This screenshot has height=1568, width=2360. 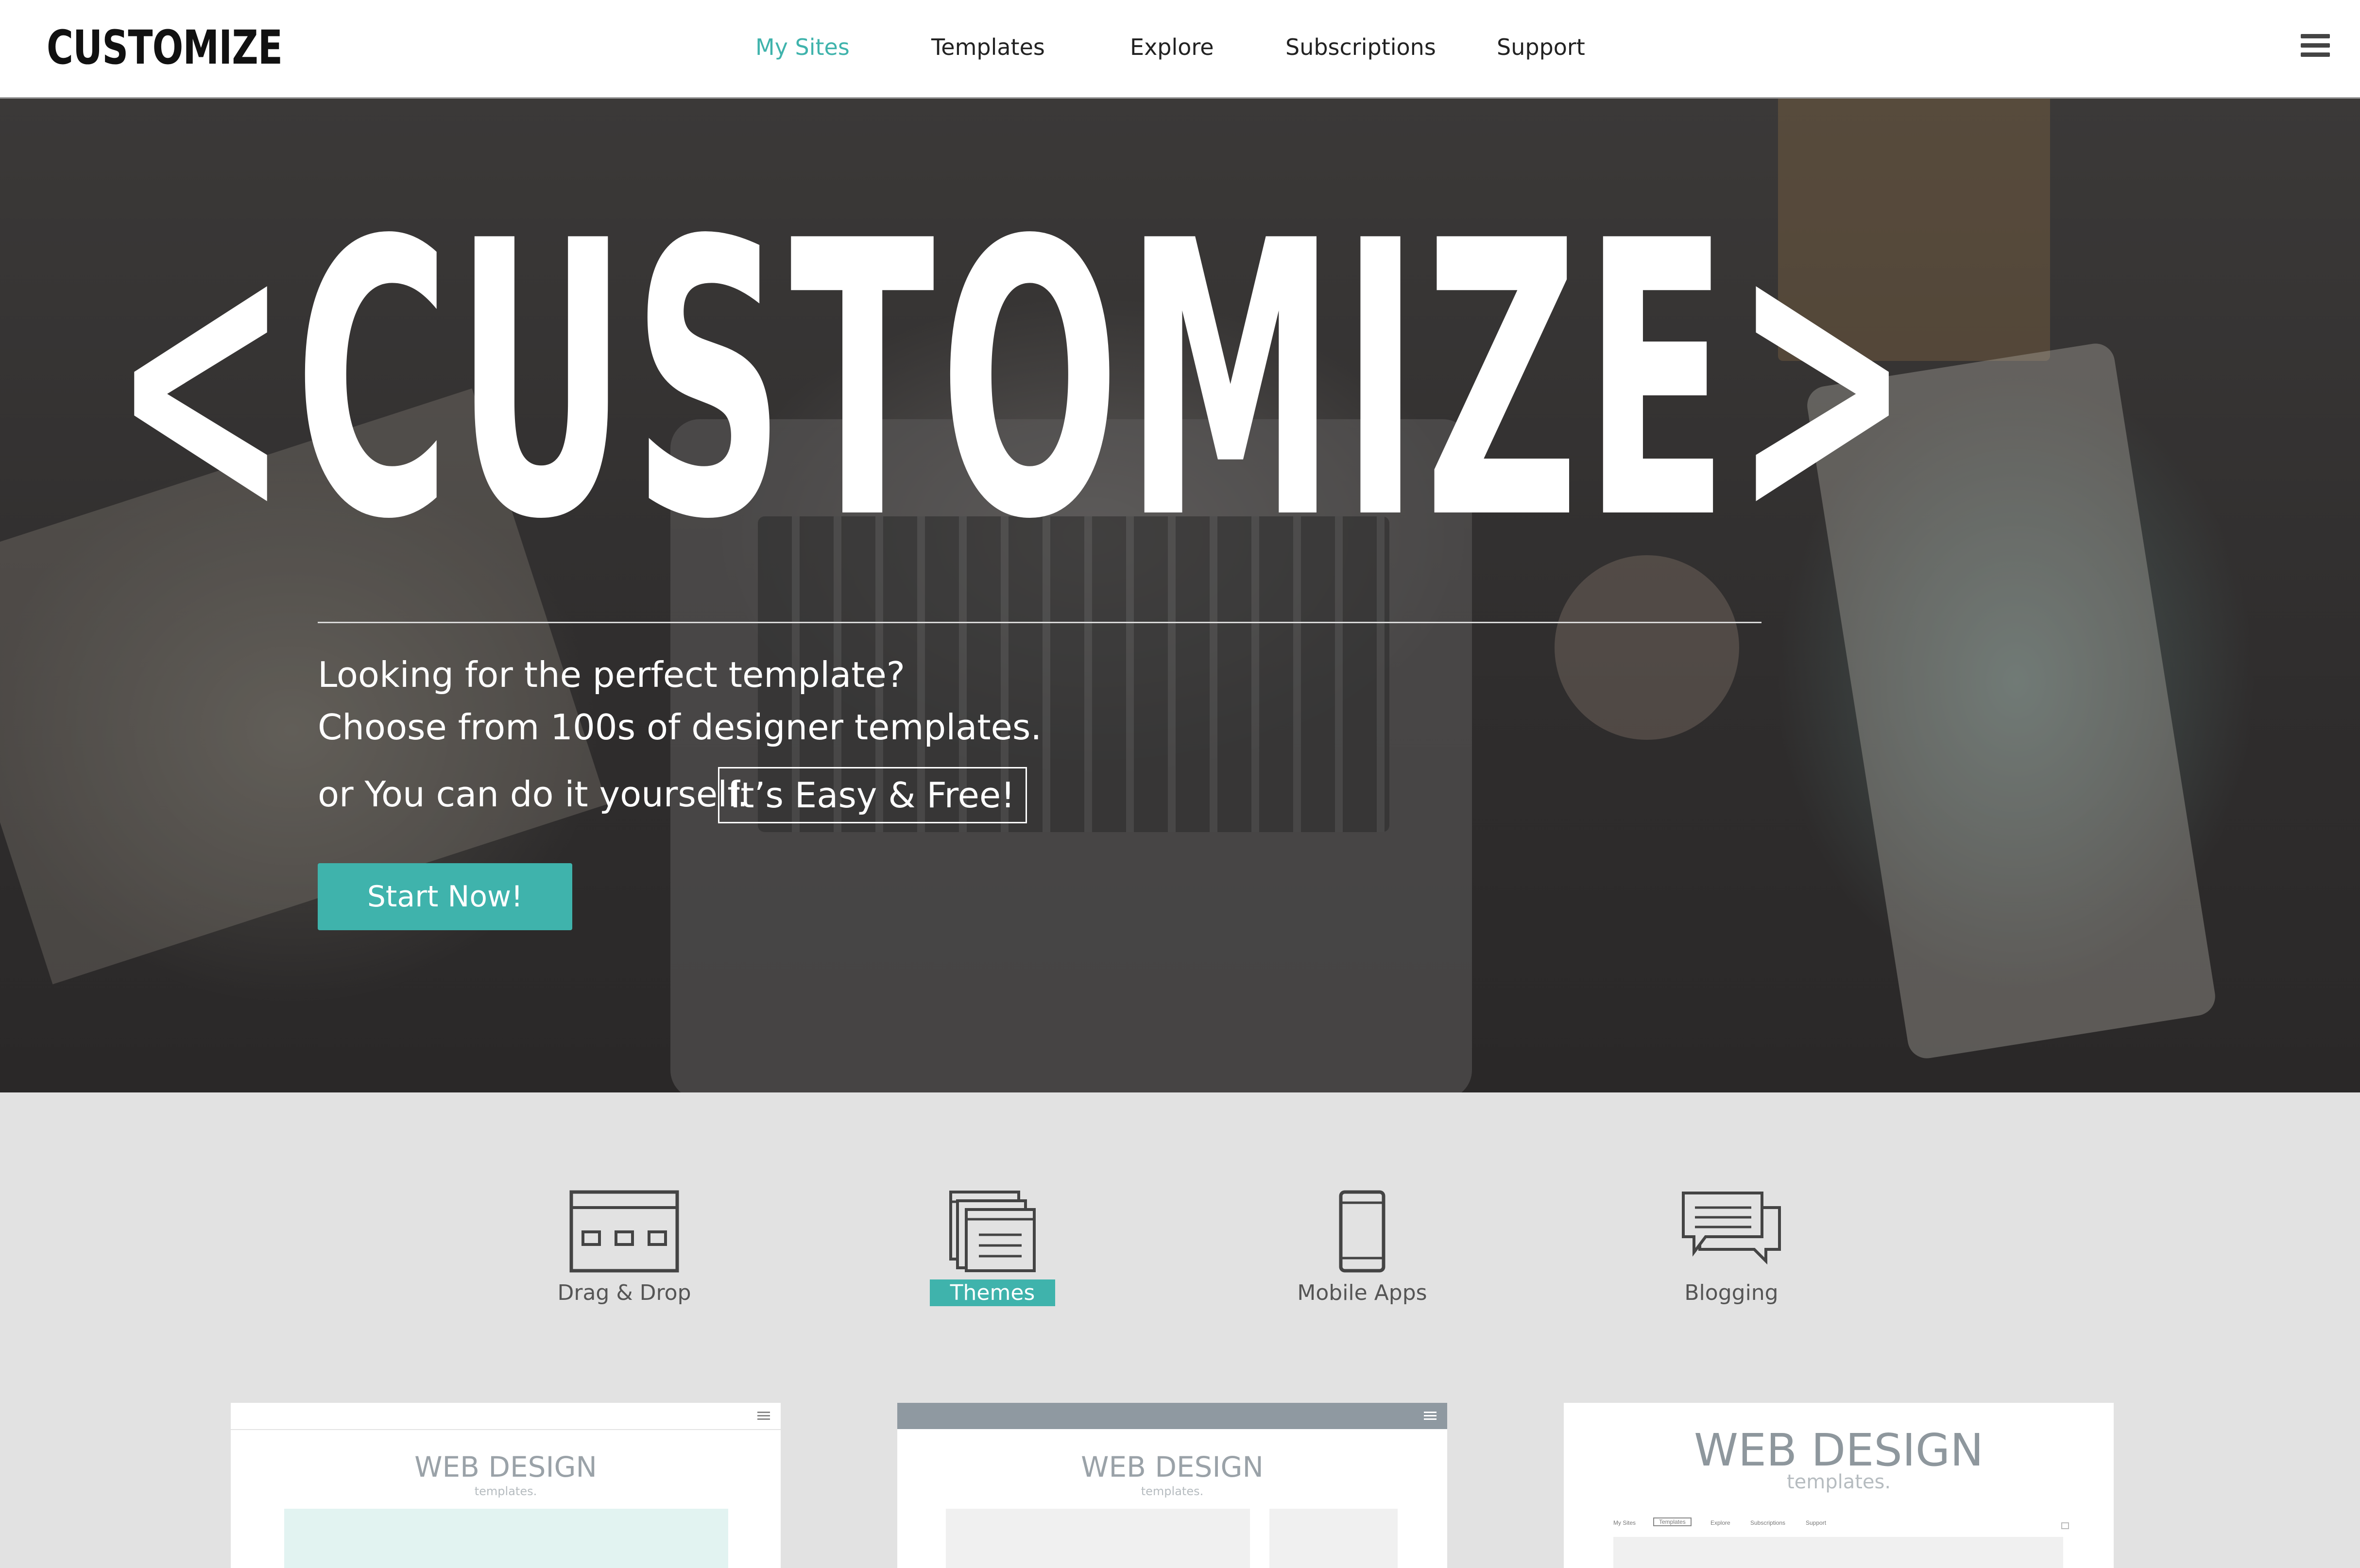 I want to click on feature-blogging: Blogging, so click(x=1731, y=1248).